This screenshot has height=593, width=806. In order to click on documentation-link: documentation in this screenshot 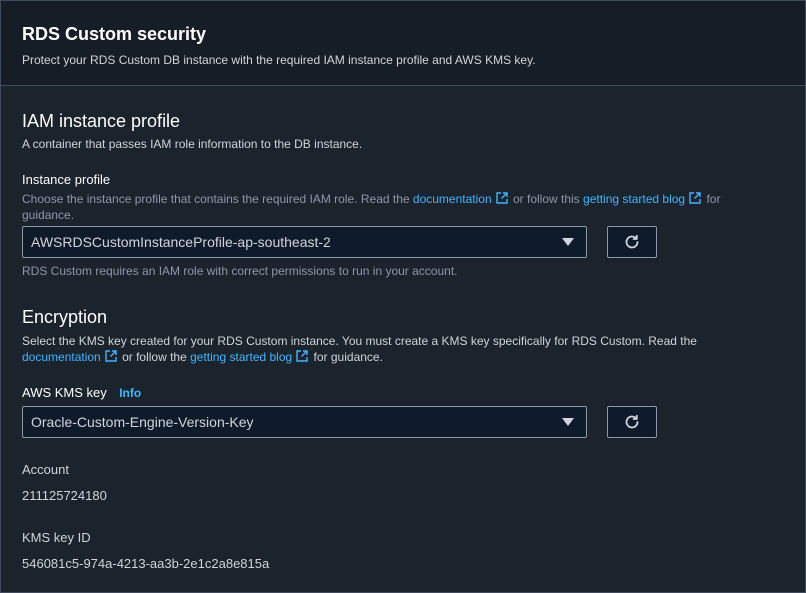, I will do `click(452, 199)`.